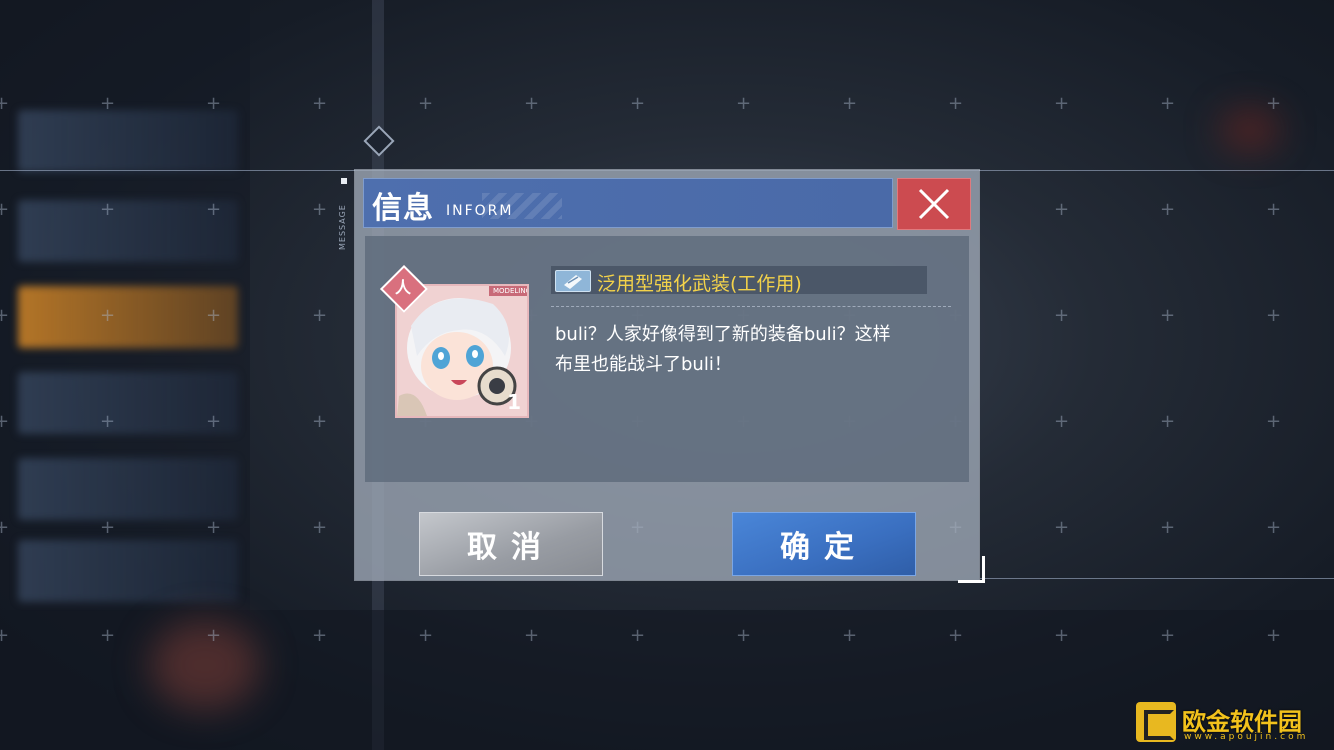 This screenshot has height=750, width=1334. I want to click on close-button, so click(934, 204).